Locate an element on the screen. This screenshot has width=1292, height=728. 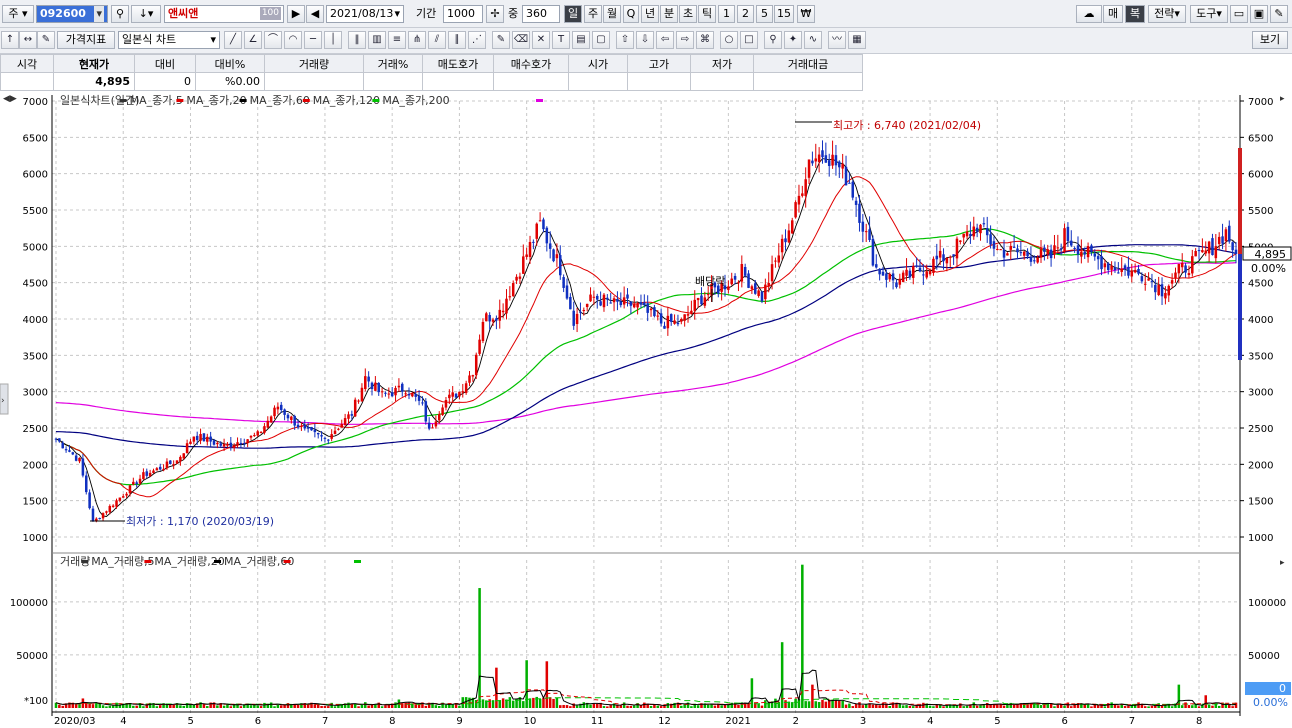
fan-tool-icon: ⌒ is located at coordinates (273, 40).